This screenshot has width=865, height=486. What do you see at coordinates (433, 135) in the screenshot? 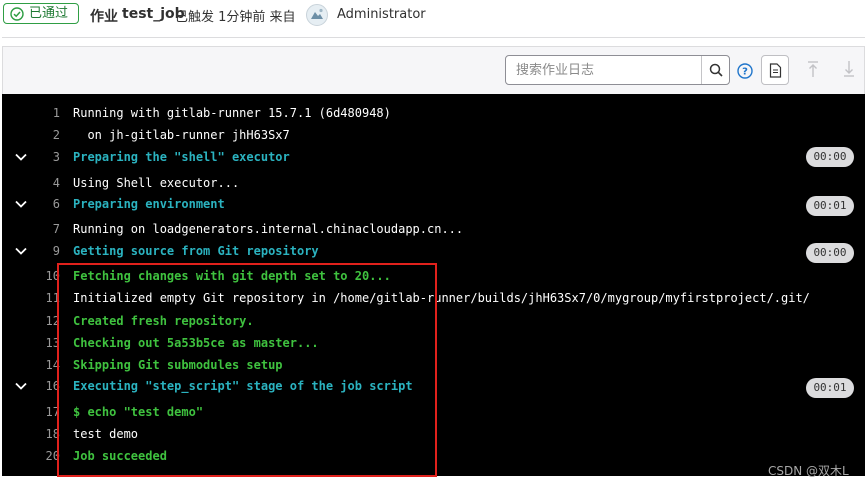
I see `log-line: 2 on jh-gitlab-runner jhH63Sx7` at bounding box center [433, 135].